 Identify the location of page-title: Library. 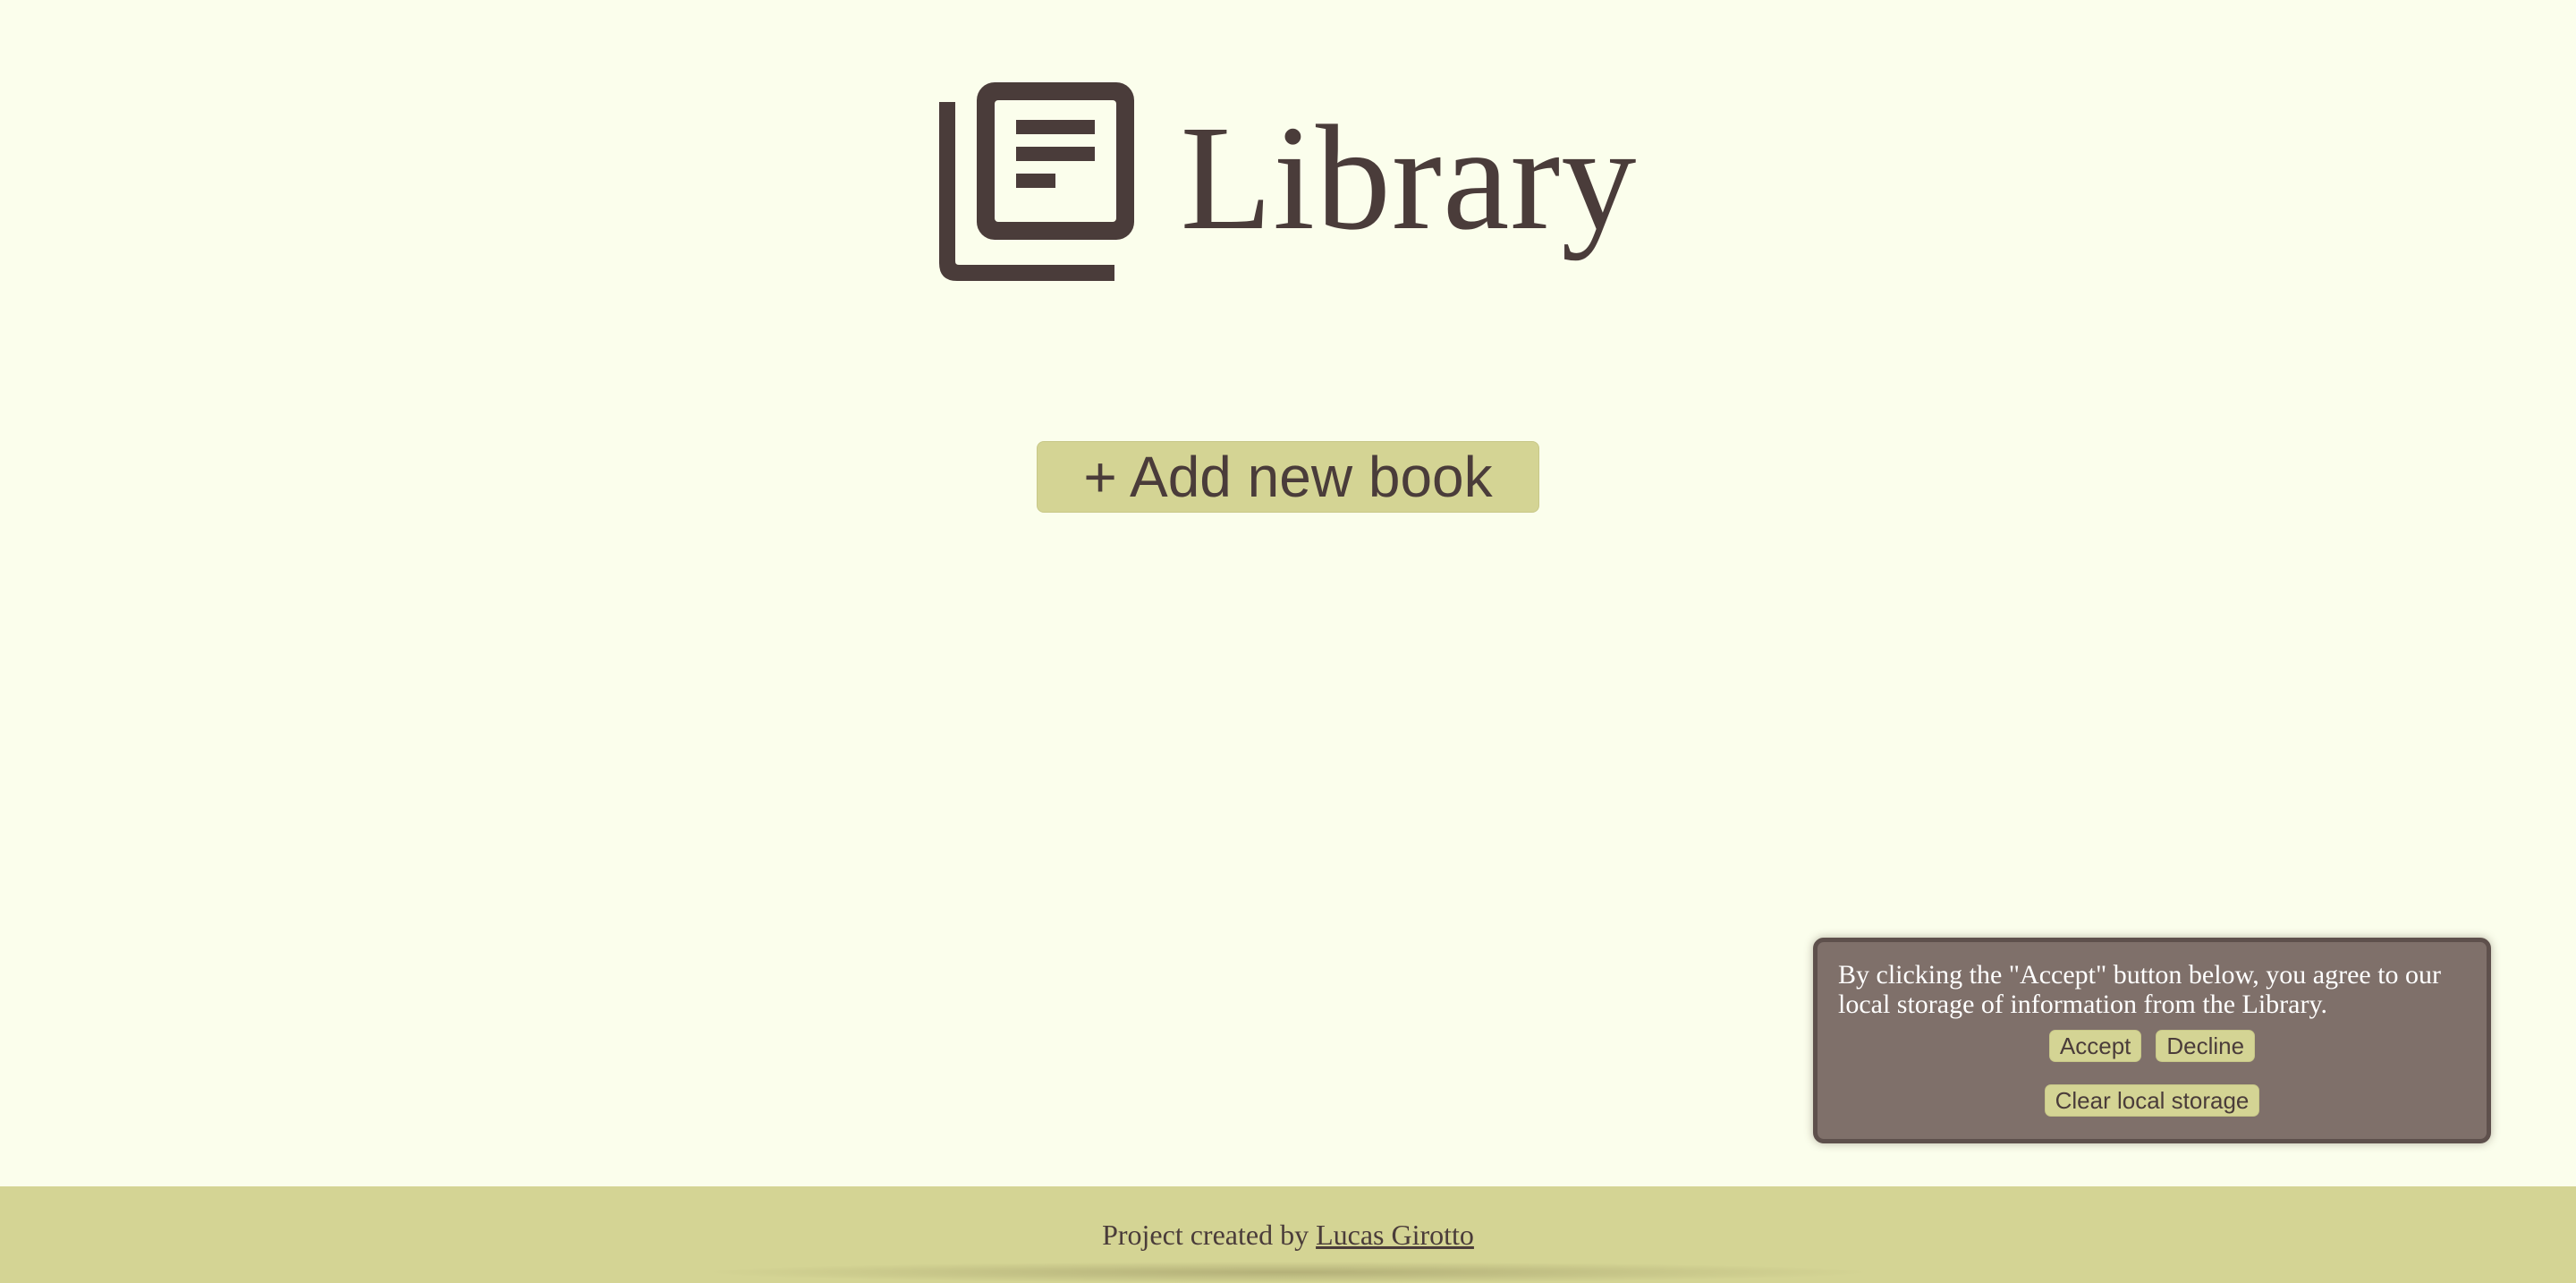
(1409, 178).